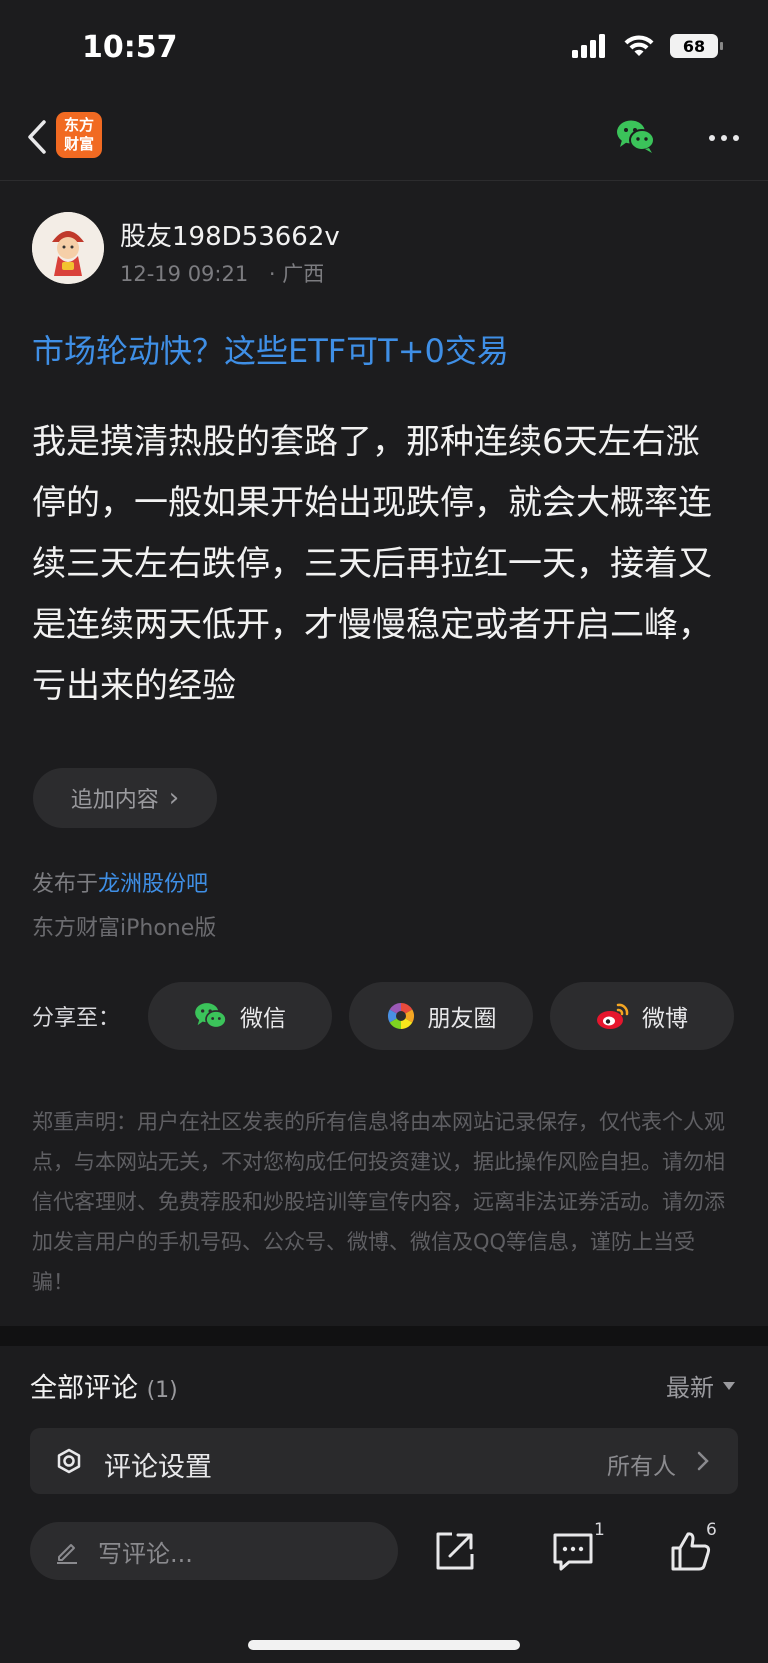 This screenshot has height=1663, width=768. I want to click on post-time: 12-19 09:21, so click(184, 274).